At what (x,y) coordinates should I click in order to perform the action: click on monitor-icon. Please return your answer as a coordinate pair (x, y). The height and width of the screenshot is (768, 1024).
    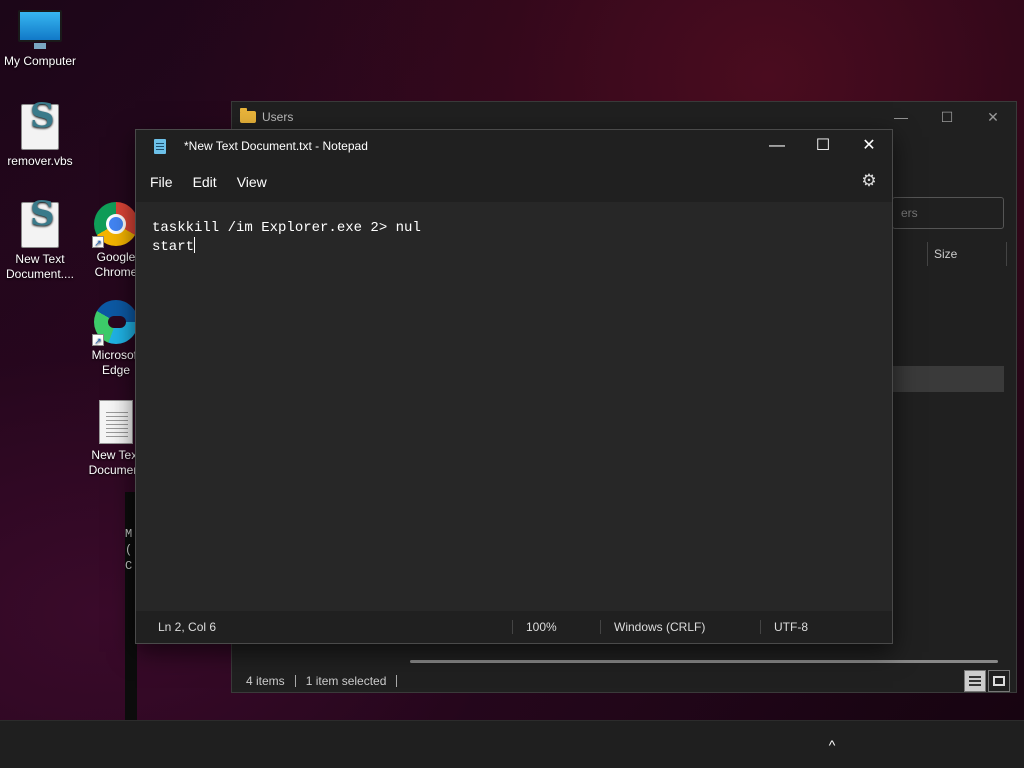
    Looking at the image, I should click on (40, 29).